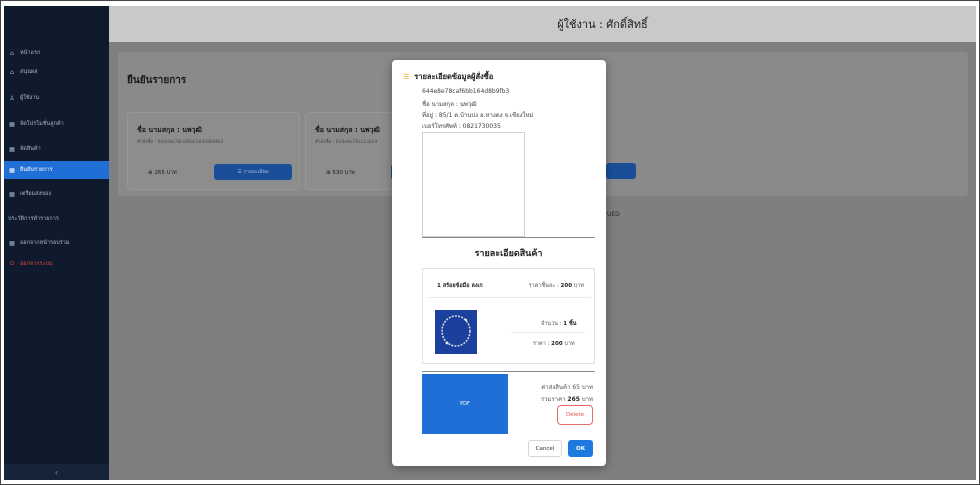 The image size is (980, 485). Describe the element at coordinates (541, 344) in the screenshot. I see `total-label: ราคา :` at that location.